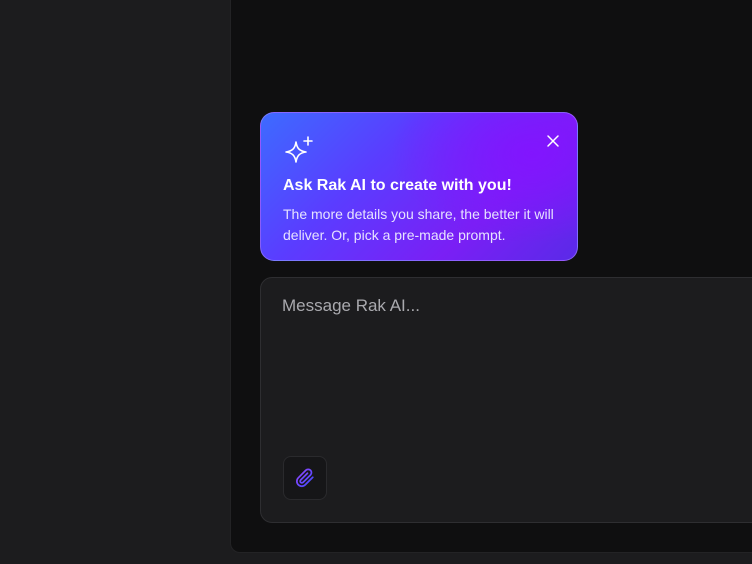 Image resolution: width=752 pixels, height=564 pixels. I want to click on paperclip-icon, so click(304, 478).